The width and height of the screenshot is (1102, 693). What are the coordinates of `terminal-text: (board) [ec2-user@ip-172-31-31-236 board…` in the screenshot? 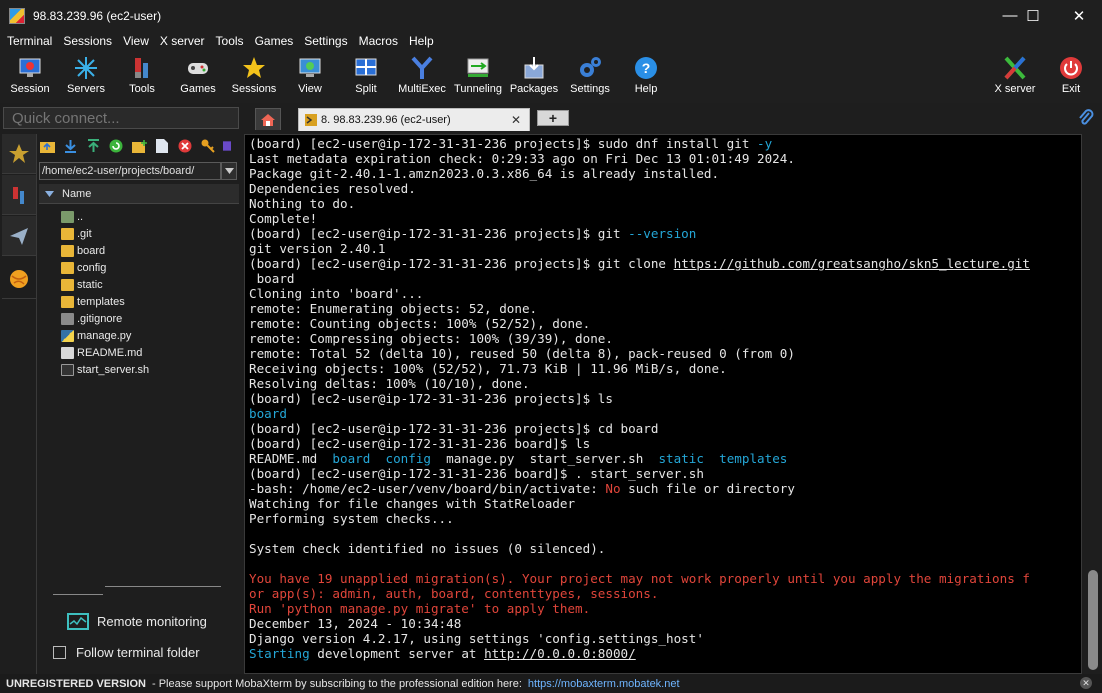 It's located at (420, 443).